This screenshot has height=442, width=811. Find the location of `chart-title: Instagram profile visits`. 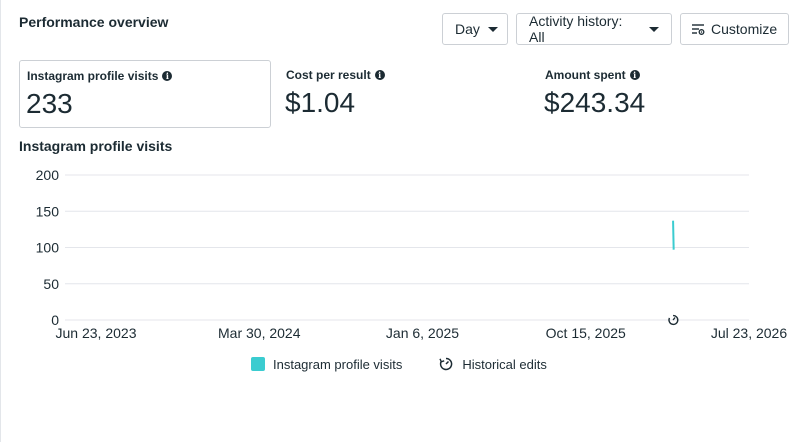

chart-title: Instagram profile visits is located at coordinates (96, 146).